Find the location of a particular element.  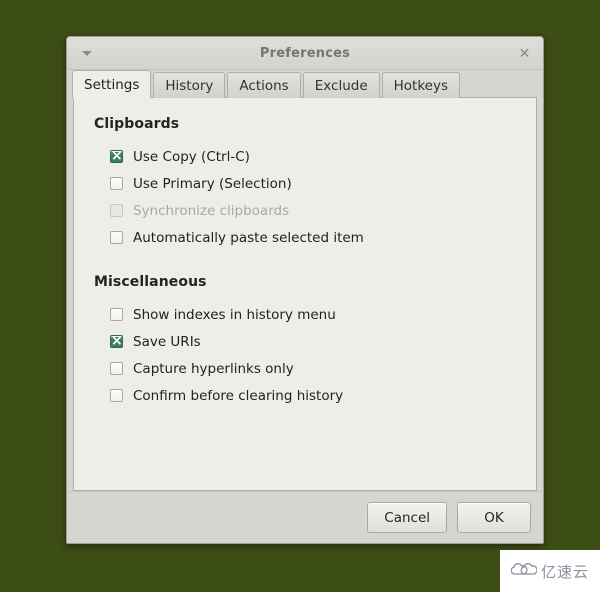

ok-button: OK is located at coordinates (494, 517).